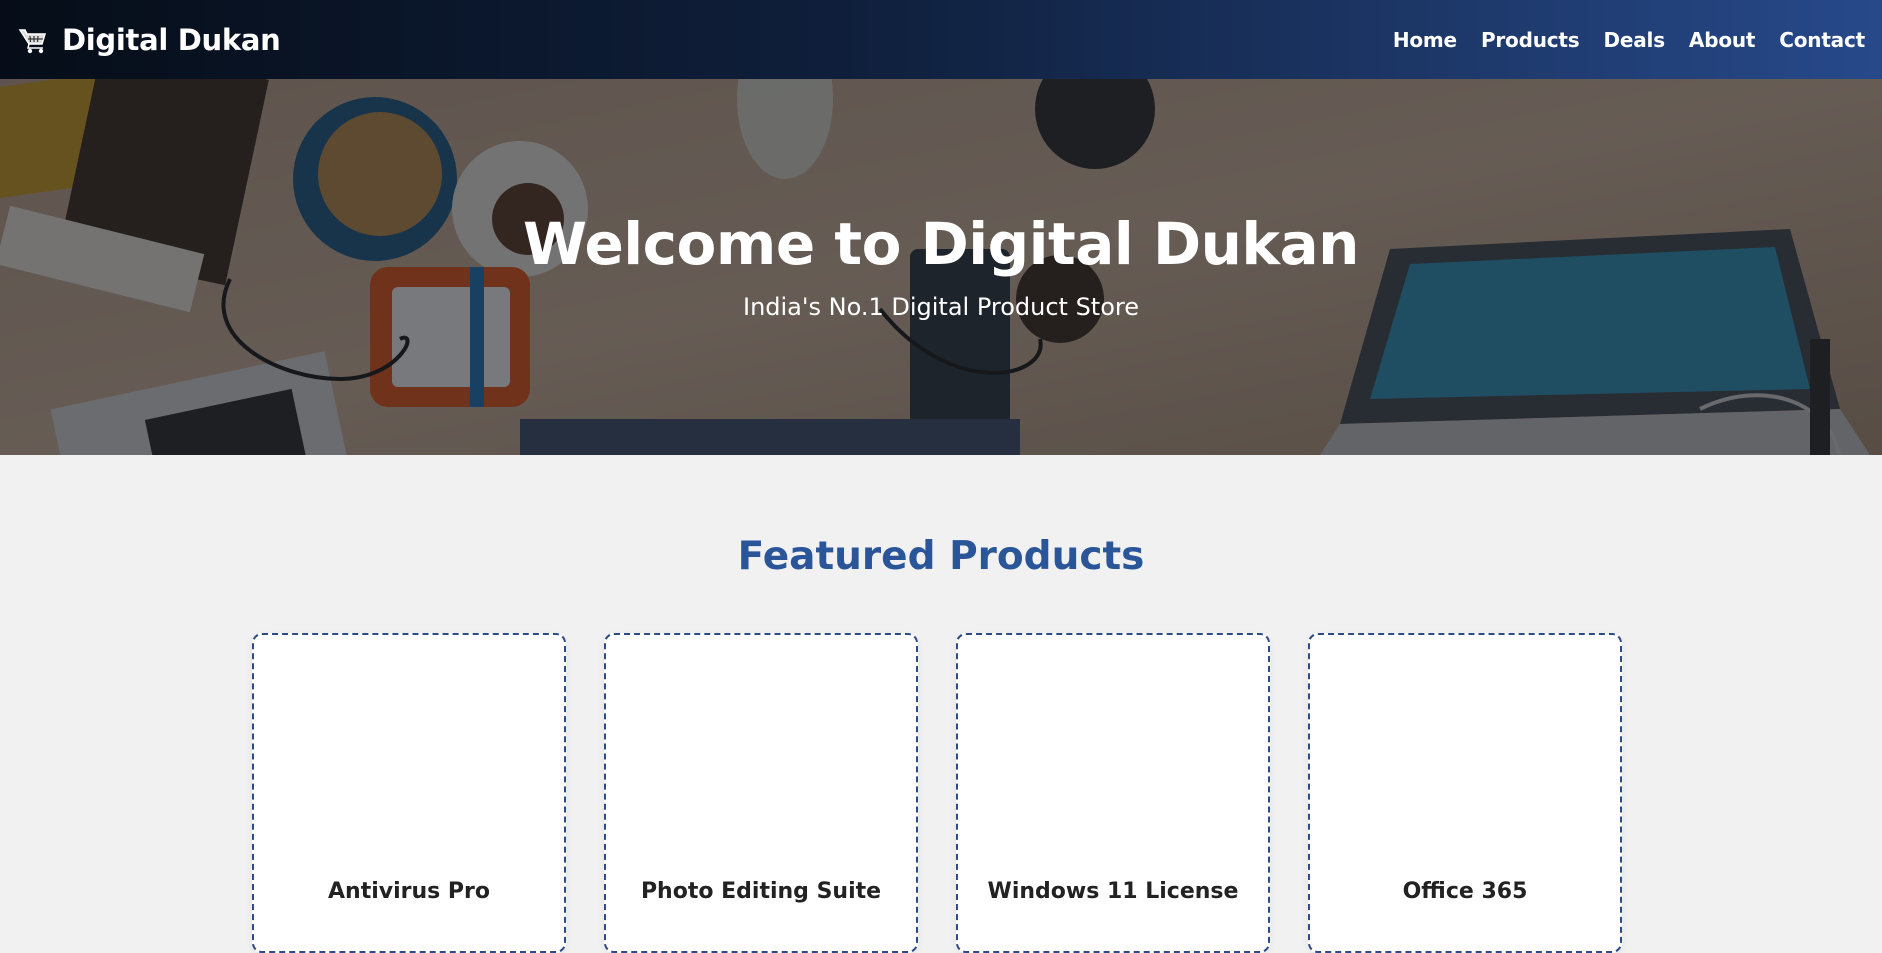 This screenshot has height=953, width=1882. What do you see at coordinates (1530, 40) in the screenshot?
I see `nav-products: Products` at bounding box center [1530, 40].